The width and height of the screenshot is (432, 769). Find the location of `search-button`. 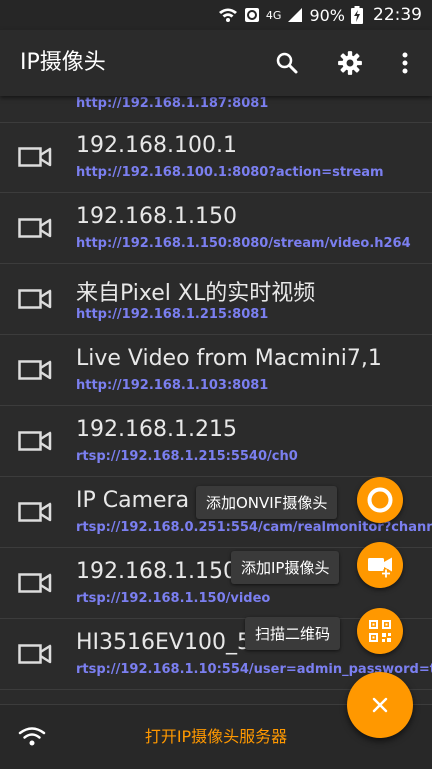

search-button is located at coordinates (287, 63).